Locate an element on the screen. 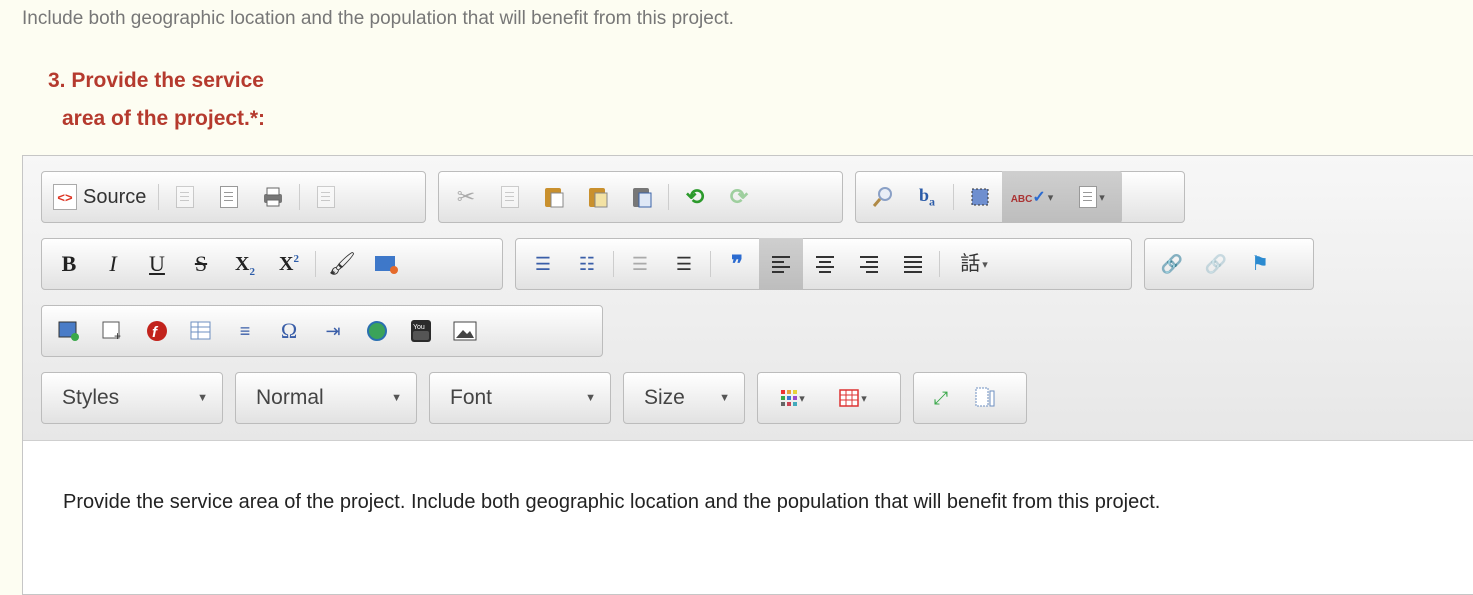 This screenshot has width=1473, height=595. undo-button: ⟲ is located at coordinates (695, 197).